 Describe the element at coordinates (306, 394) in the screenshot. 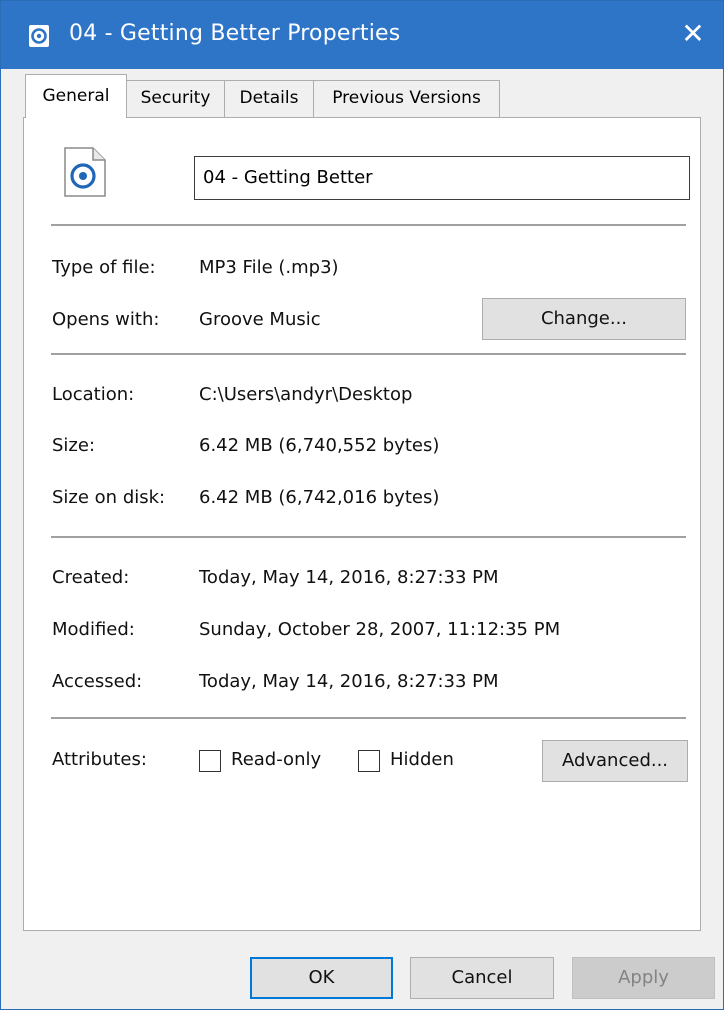

I see `location-value: C:\Users\andyr\Desktop` at that location.